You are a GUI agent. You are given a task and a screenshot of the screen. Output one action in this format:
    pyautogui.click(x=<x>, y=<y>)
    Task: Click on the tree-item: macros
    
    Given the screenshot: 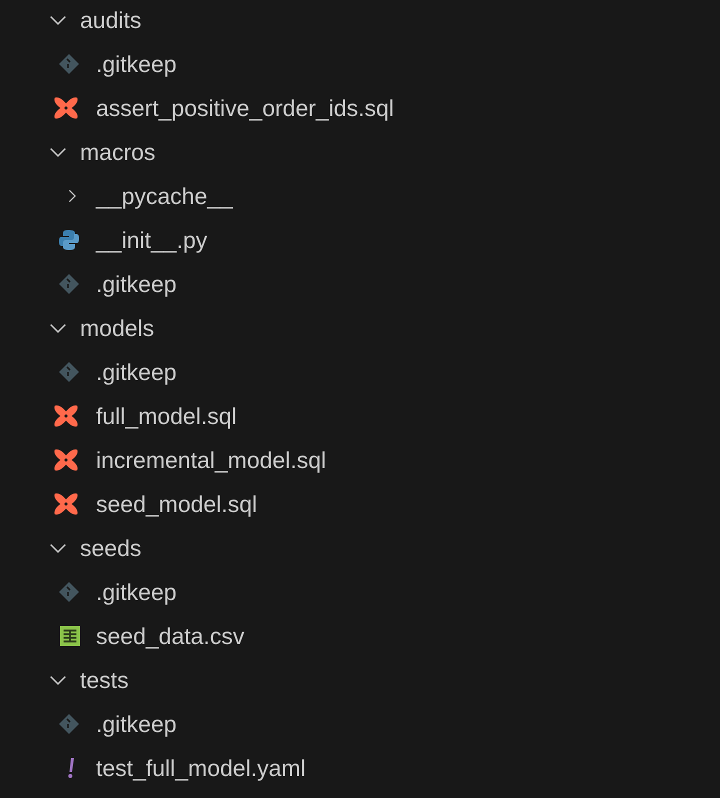 What is the action you would take?
    pyautogui.click(x=360, y=152)
    